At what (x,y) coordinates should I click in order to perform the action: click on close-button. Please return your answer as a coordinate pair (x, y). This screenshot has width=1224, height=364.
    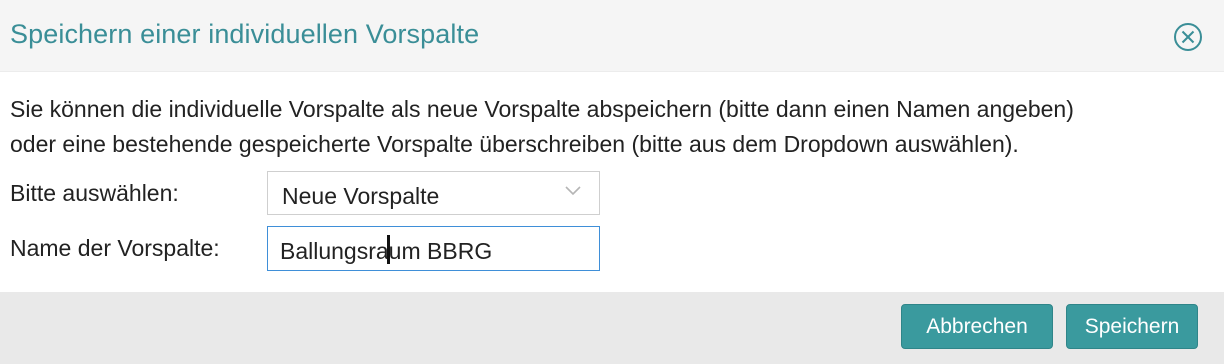
    Looking at the image, I should click on (1188, 37).